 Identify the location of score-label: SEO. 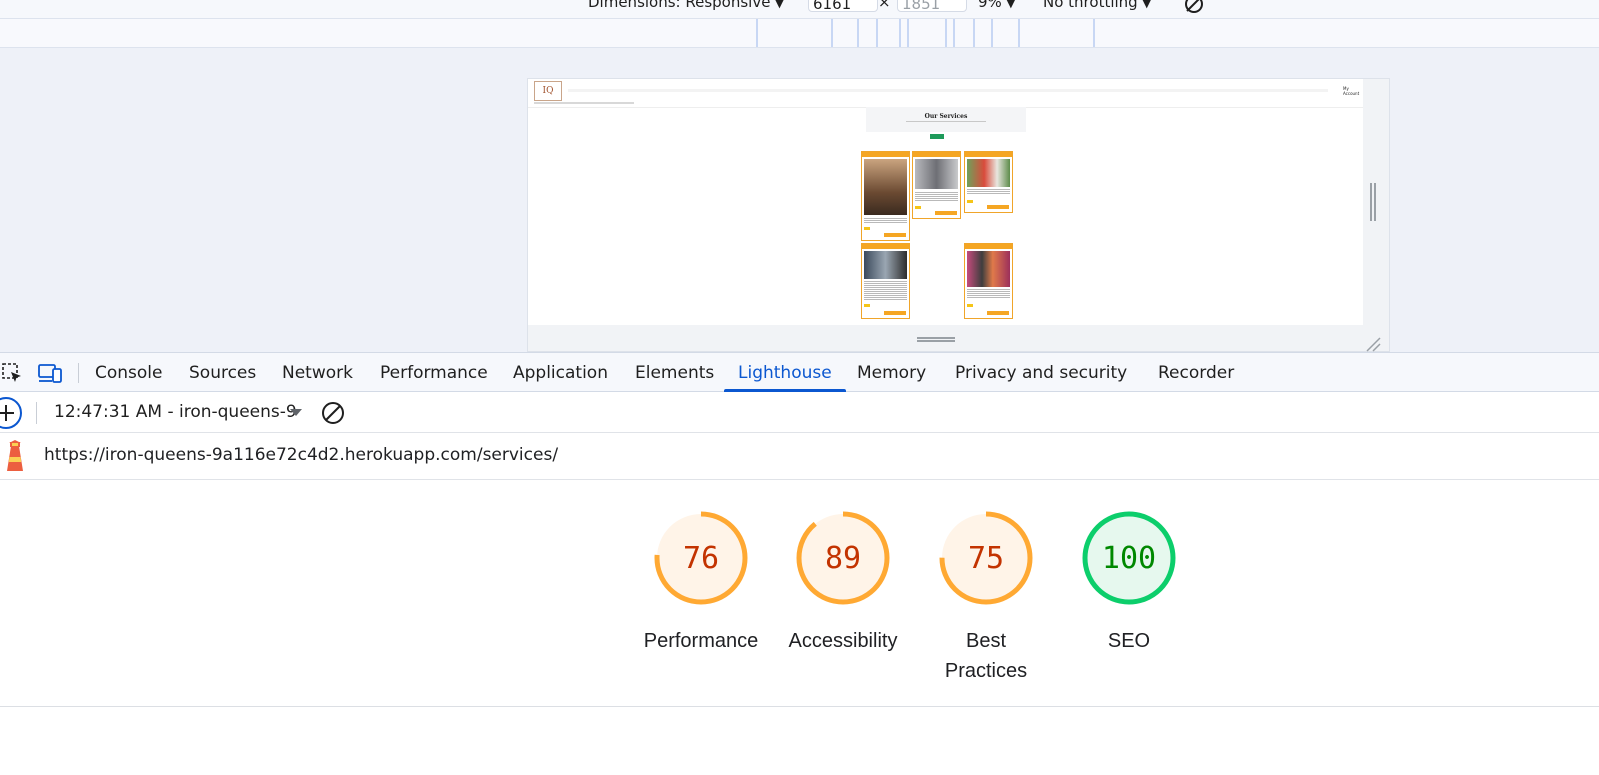
(1129, 641).